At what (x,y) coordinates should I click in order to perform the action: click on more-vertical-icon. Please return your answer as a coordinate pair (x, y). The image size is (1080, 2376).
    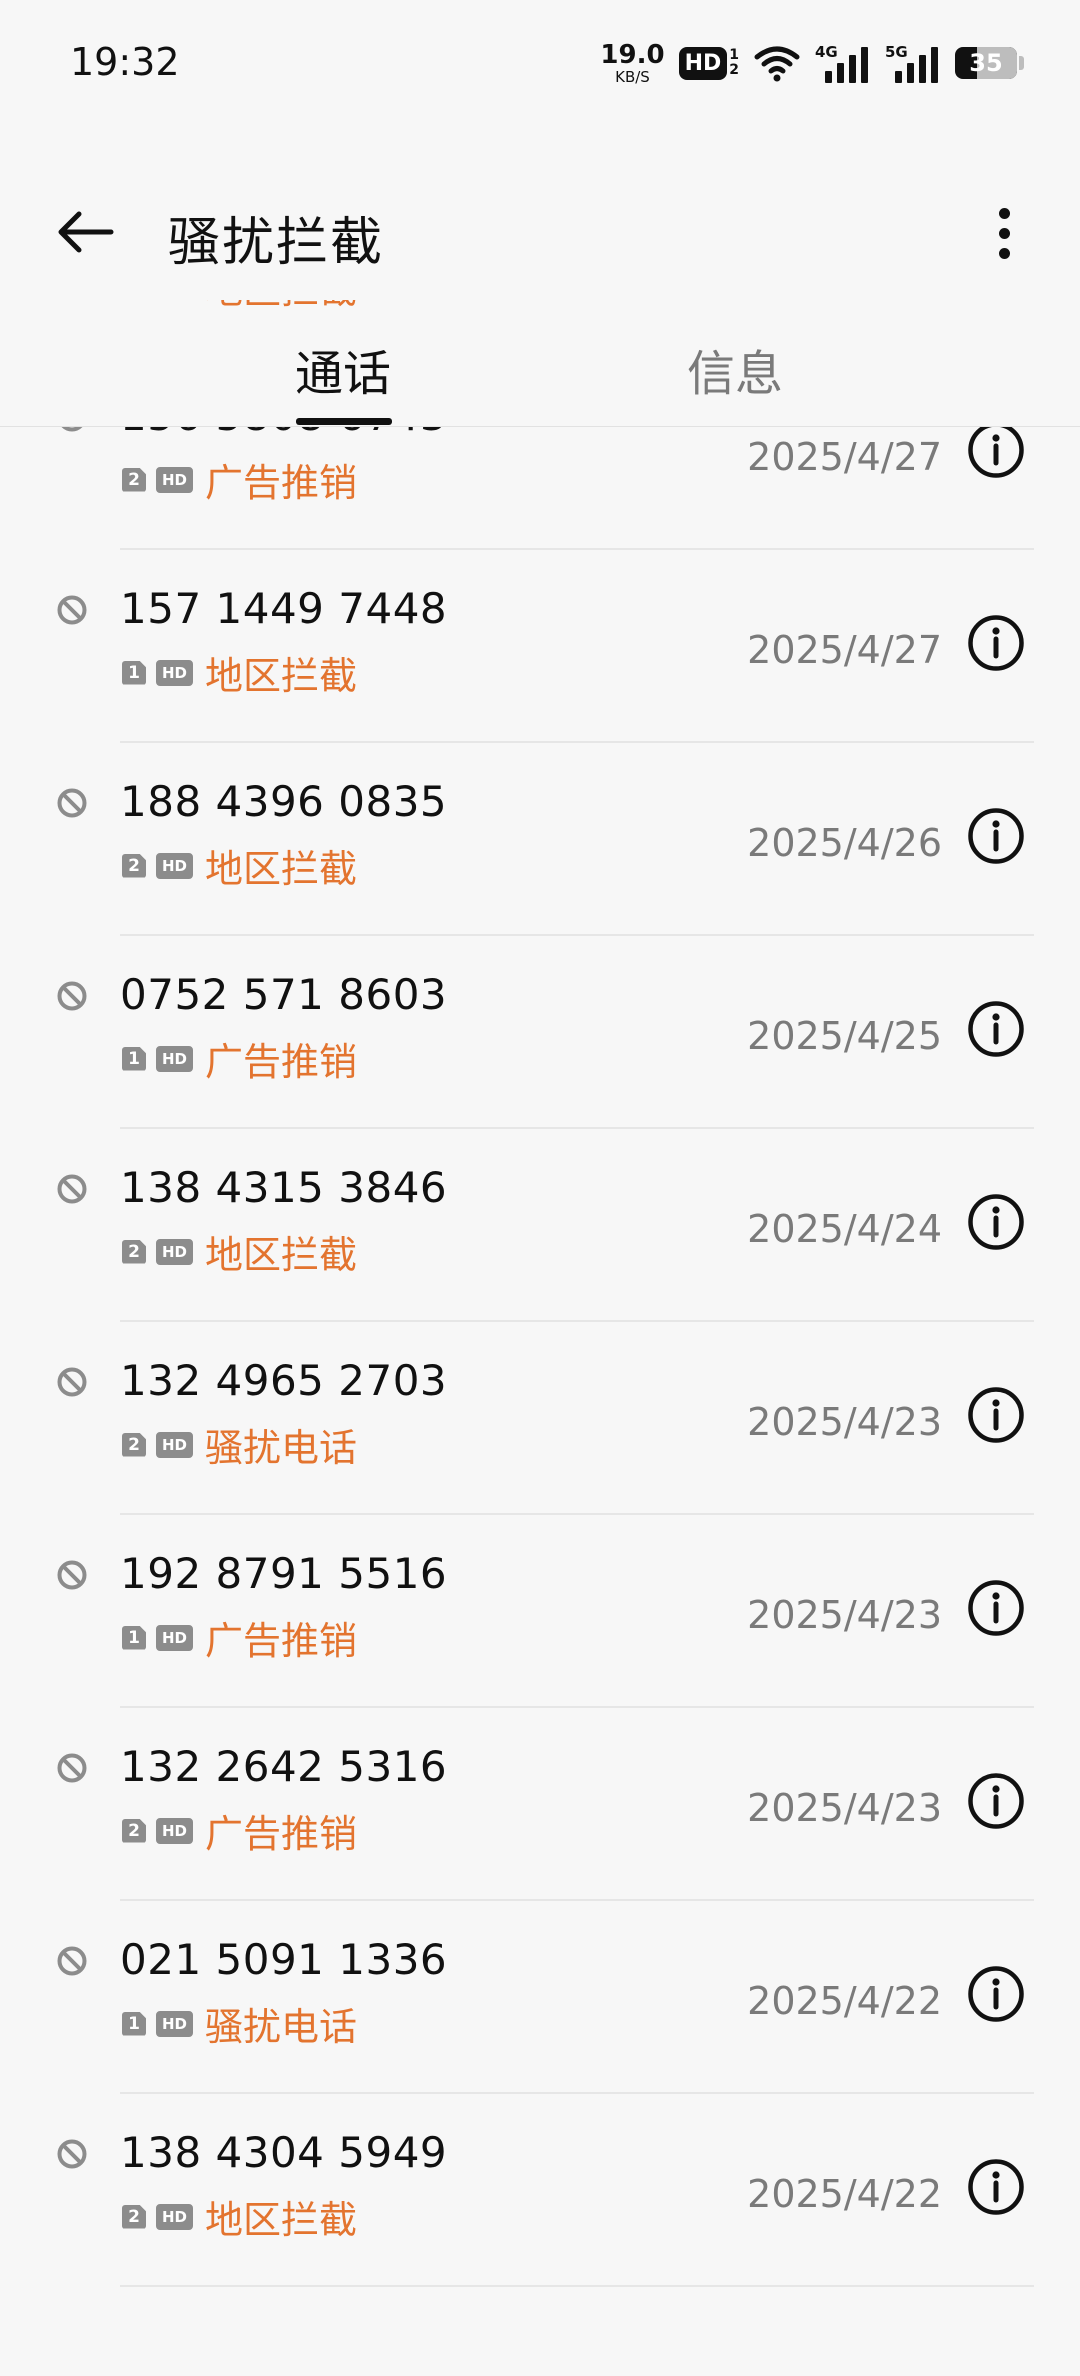
    Looking at the image, I should click on (1004, 213).